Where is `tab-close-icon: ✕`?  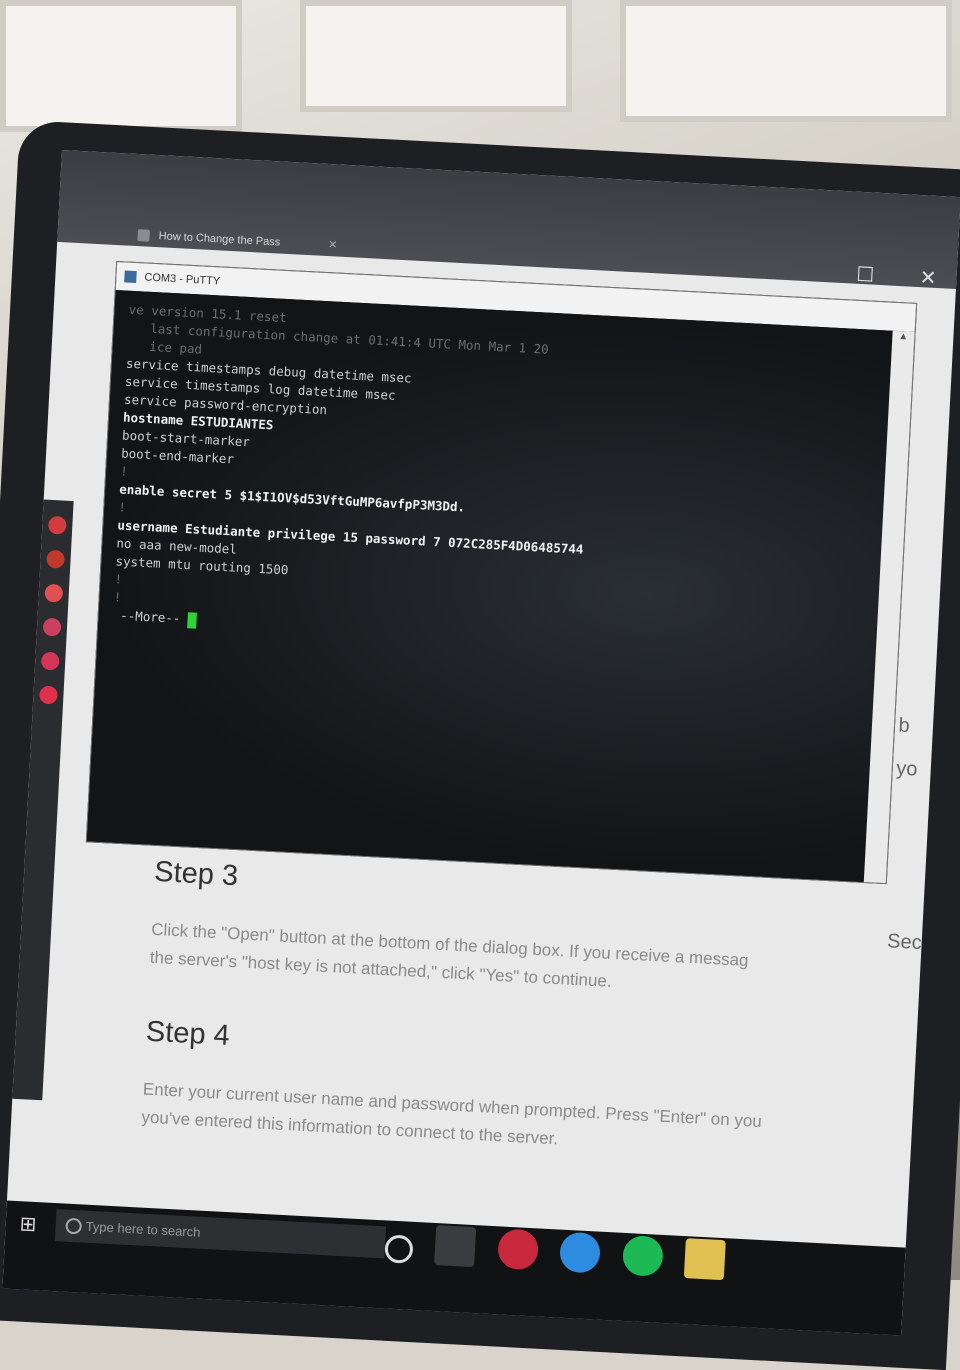
tab-close-icon: ✕ is located at coordinates (333, 245).